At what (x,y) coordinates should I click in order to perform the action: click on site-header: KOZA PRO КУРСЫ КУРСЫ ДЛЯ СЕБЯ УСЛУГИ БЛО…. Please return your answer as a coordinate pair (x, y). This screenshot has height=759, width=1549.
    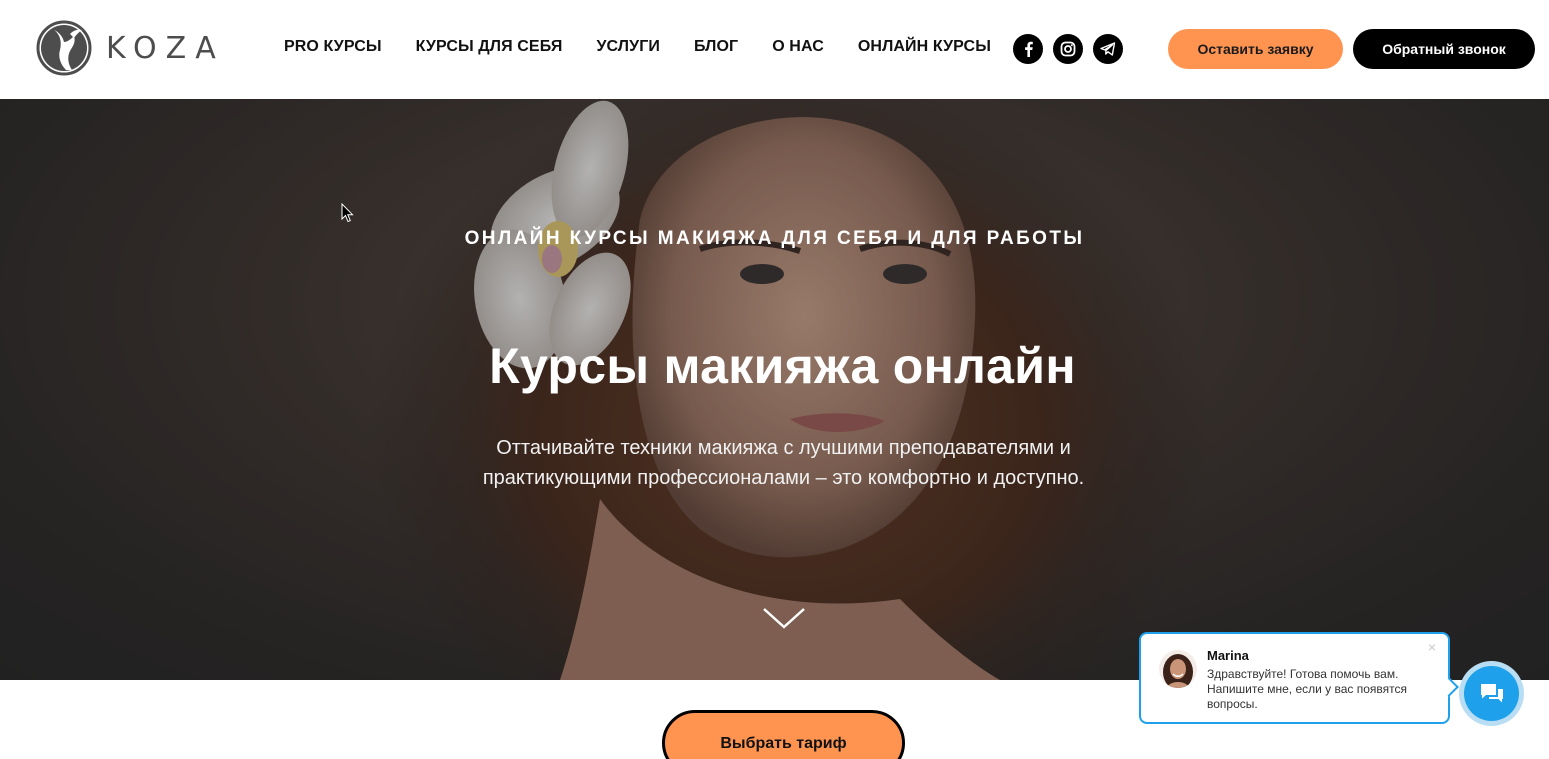
    Looking at the image, I should click on (774, 49).